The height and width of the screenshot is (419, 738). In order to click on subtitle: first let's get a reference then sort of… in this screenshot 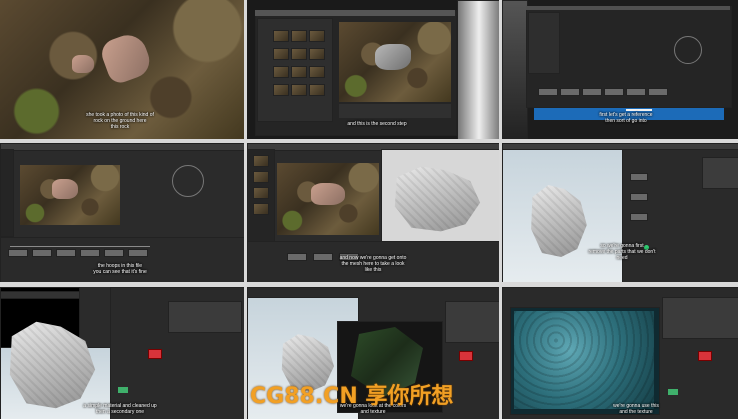, I will do `click(626, 118)`.